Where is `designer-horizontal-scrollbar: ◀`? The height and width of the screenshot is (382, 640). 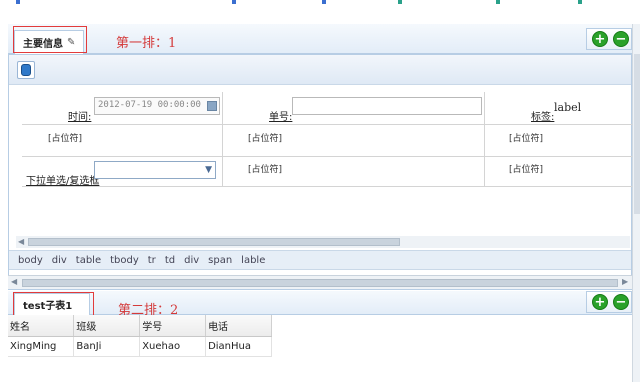 designer-horizontal-scrollbar: ◀ is located at coordinates (323, 242).